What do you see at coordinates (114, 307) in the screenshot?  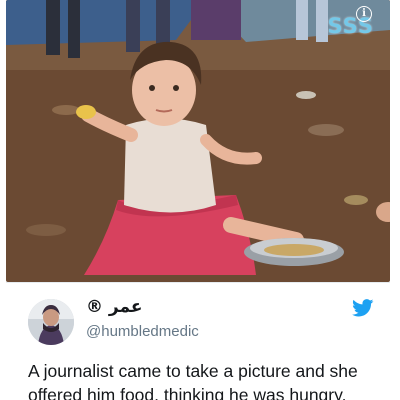 I see `display-name: عمر ®` at bounding box center [114, 307].